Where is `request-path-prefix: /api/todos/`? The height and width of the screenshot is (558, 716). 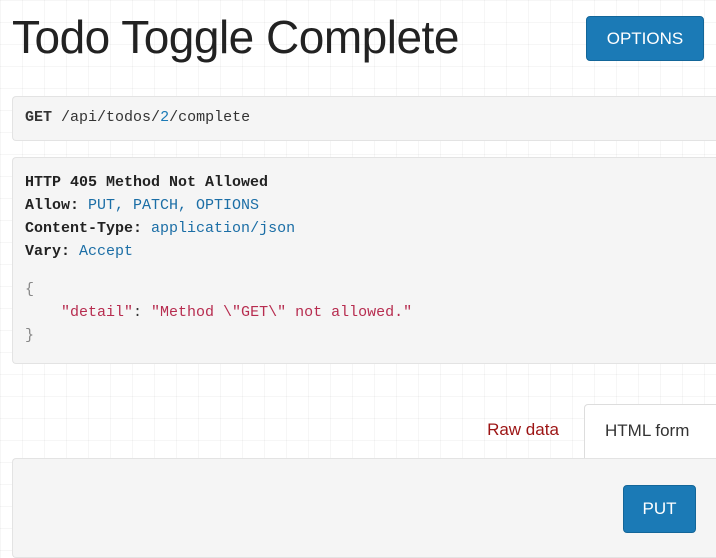
request-path-prefix: /api/todos/ is located at coordinates (111, 117).